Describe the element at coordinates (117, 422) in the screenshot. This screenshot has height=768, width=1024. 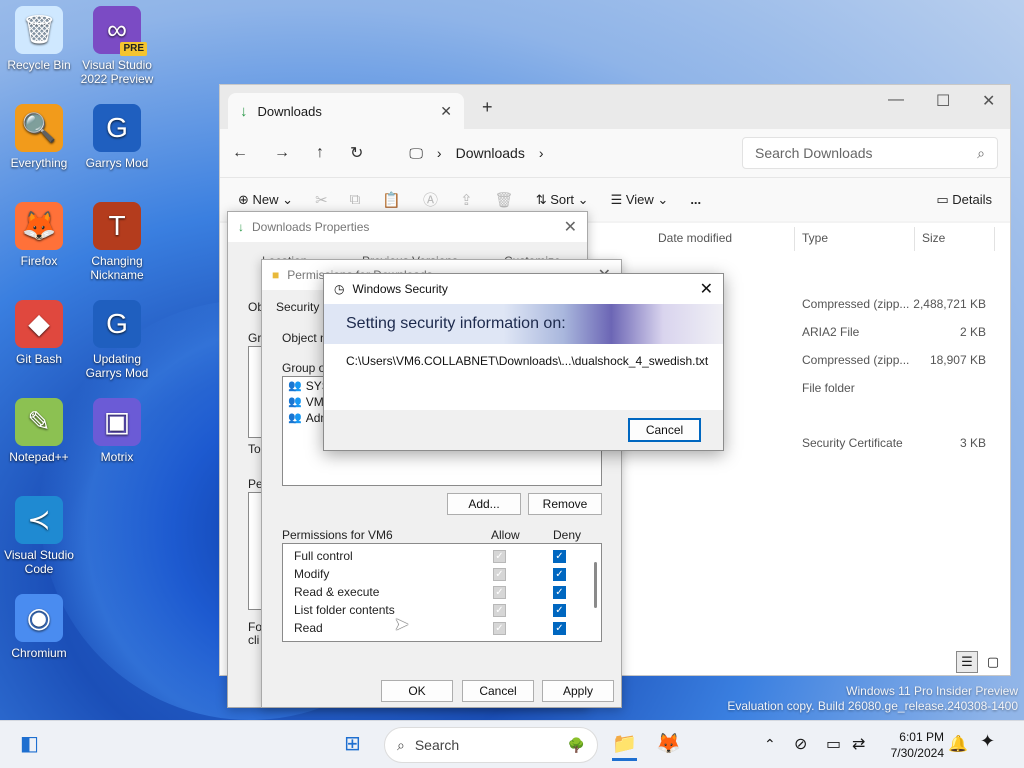
I see `motrix-icon: ▣` at that location.